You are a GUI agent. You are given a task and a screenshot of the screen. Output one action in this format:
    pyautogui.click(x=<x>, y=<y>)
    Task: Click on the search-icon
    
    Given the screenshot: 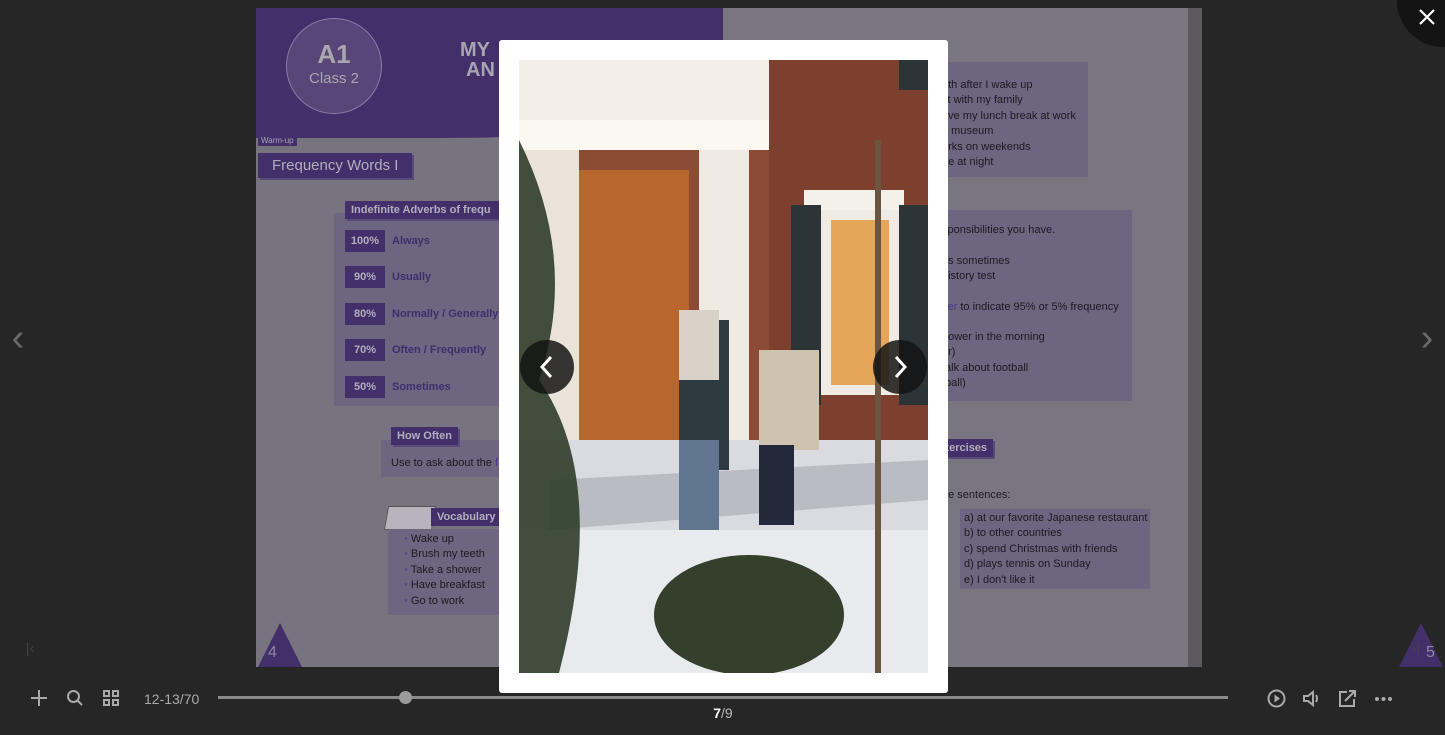 What is the action you would take?
    pyautogui.click(x=75, y=698)
    